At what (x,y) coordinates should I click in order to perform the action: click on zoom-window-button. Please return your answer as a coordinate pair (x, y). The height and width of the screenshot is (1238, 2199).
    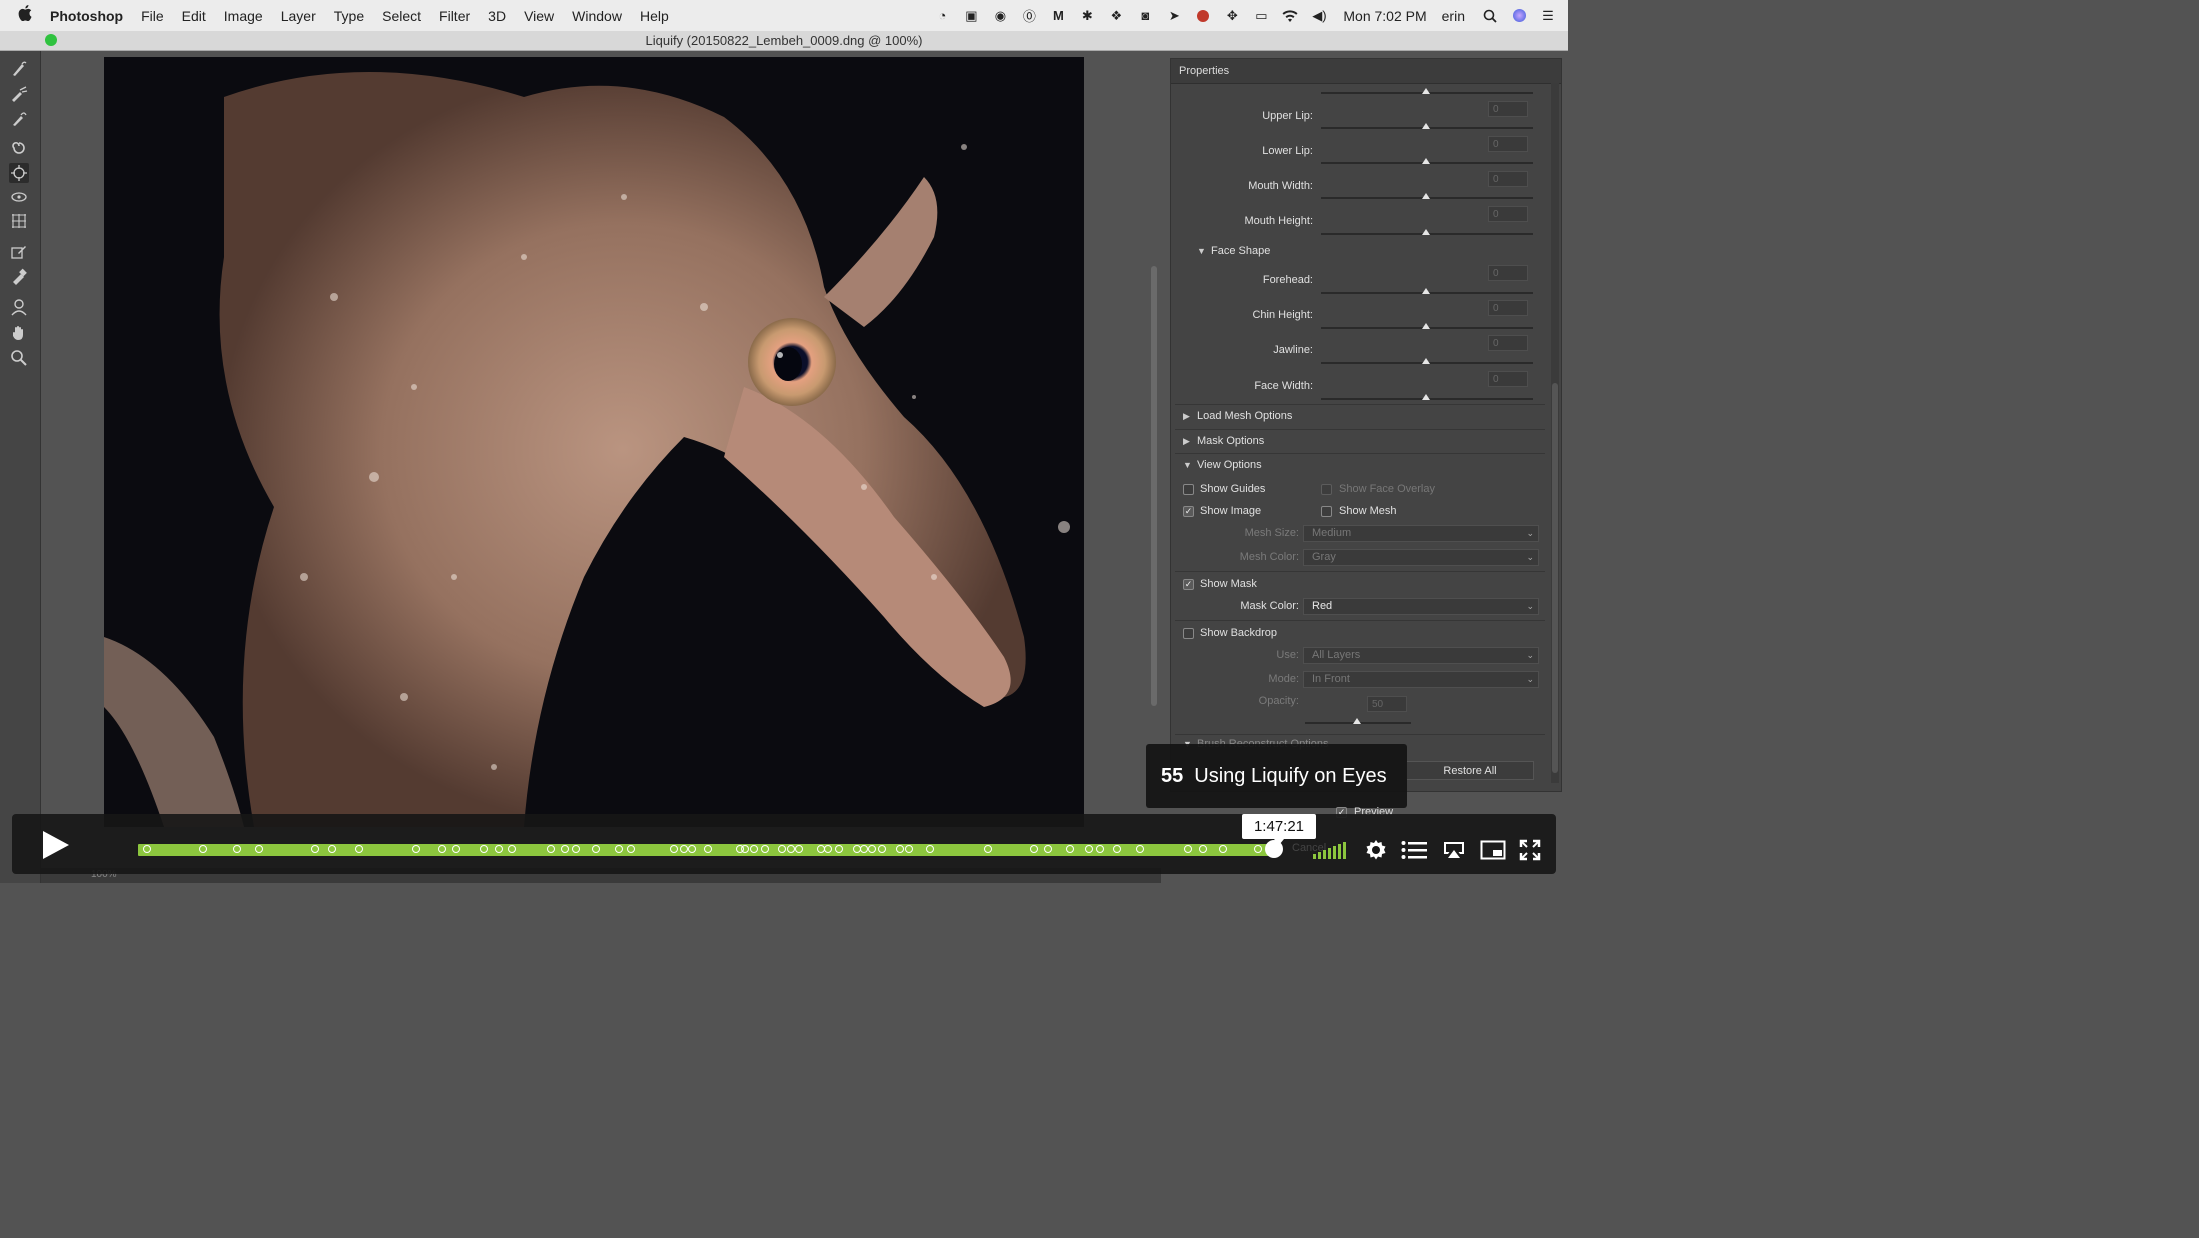
    Looking at the image, I should click on (51, 40).